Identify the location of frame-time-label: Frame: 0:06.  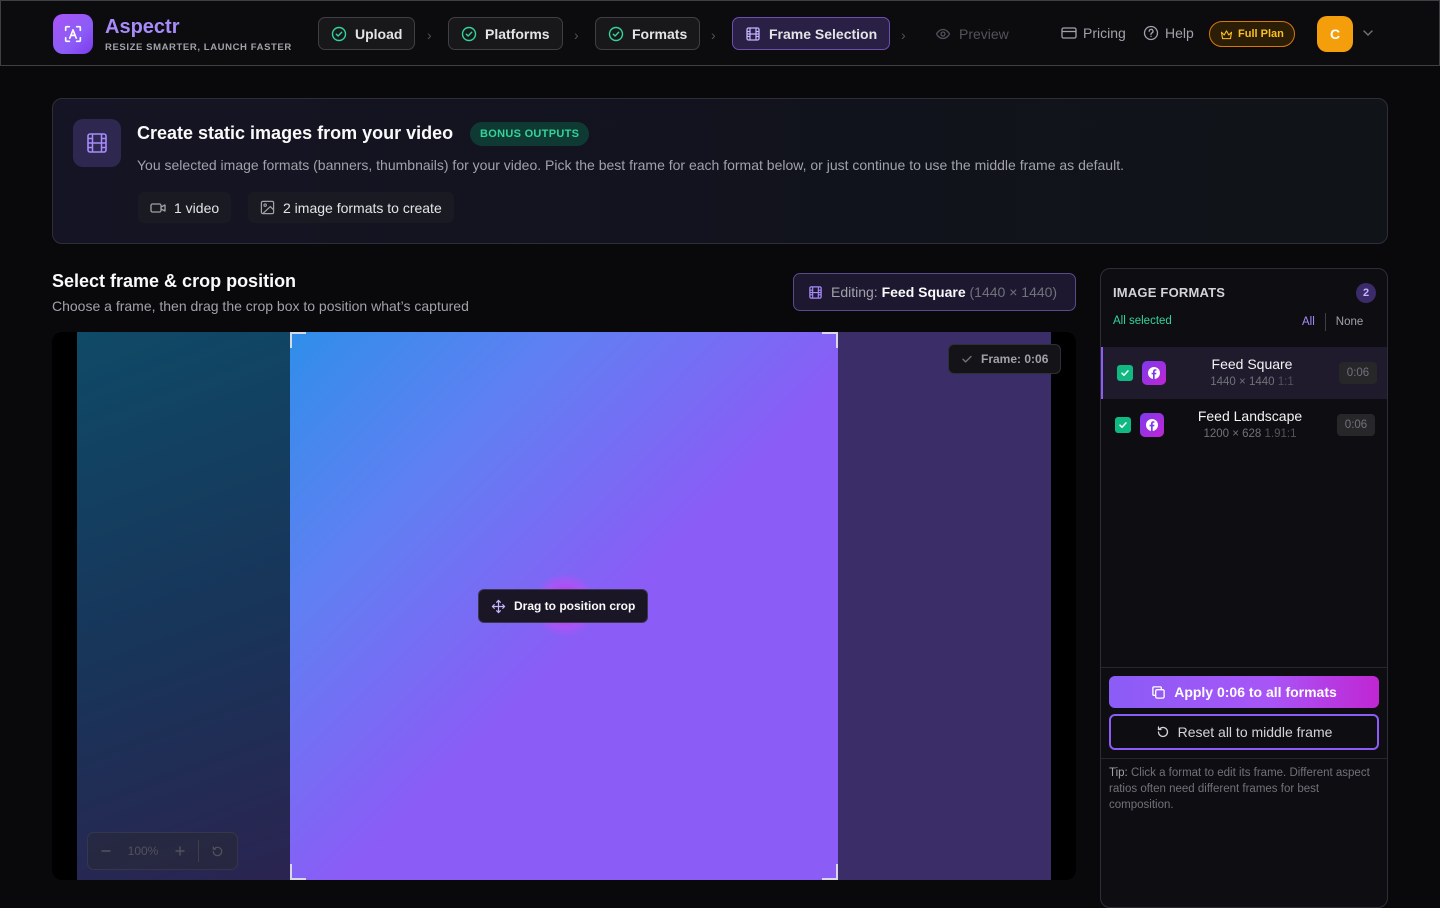
(1015, 359).